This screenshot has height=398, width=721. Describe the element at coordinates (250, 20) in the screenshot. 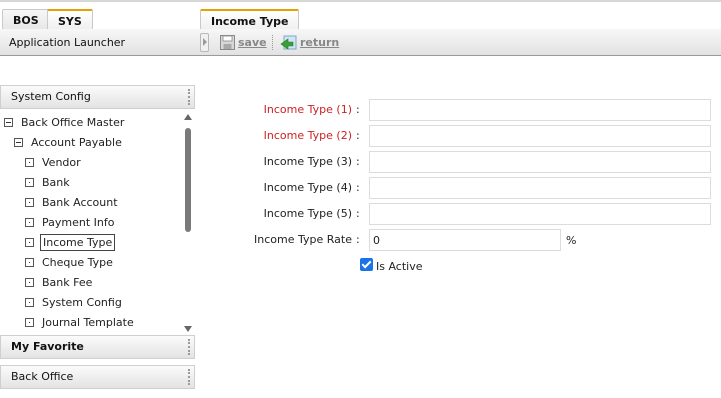

I see `tab-income-type: Income Type` at that location.